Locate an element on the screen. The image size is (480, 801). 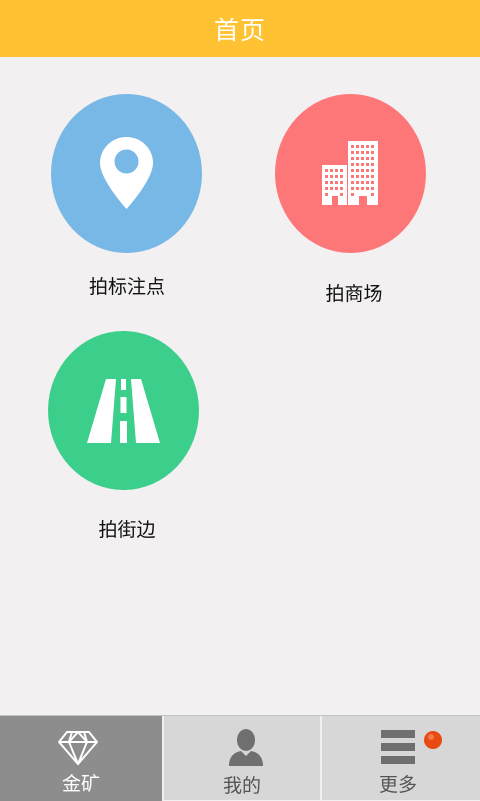
location-pin-icon is located at coordinates (126, 173).